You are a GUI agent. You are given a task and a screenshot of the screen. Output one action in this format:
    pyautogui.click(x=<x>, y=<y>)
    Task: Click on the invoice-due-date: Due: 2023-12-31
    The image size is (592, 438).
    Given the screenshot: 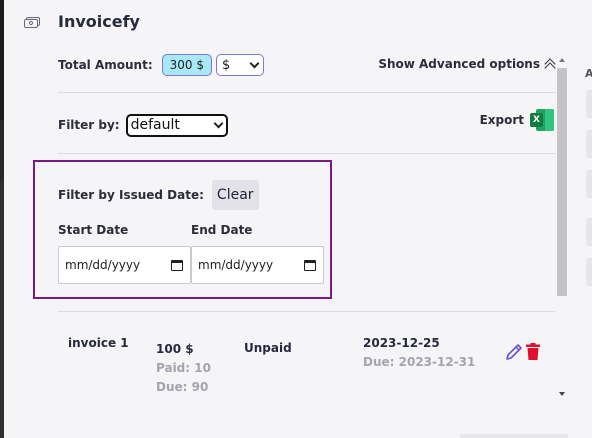 What is the action you would take?
    pyautogui.click(x=419, y=362)
    